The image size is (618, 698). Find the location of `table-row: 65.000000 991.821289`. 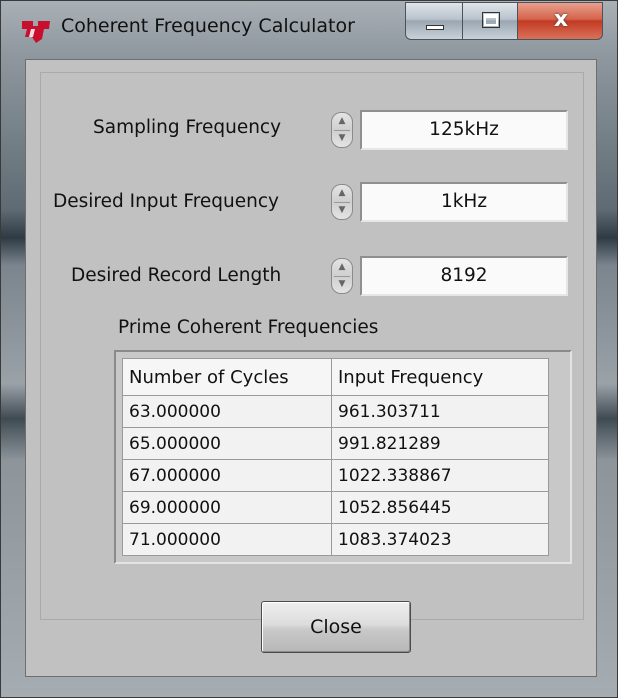

table-row: 65.000000 991.821289 is located at coordinates (335, 443).